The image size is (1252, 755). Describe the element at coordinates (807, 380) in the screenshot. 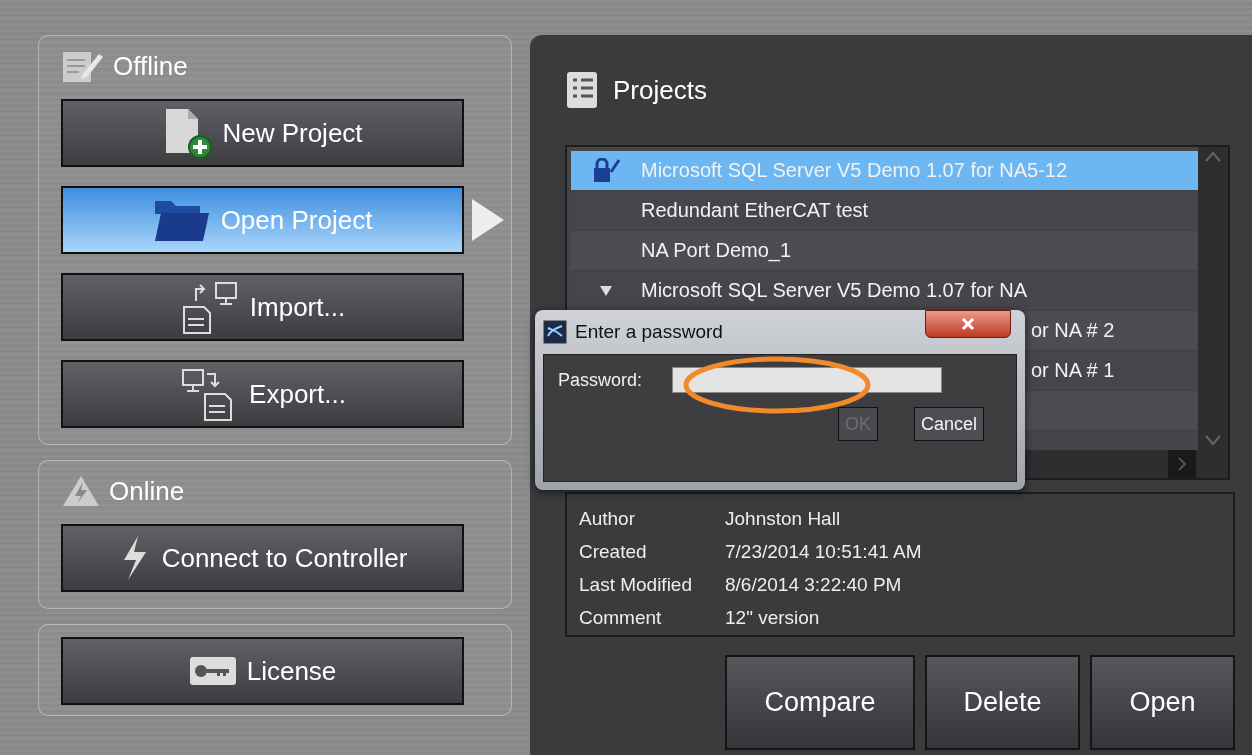

I see `password-field` at that location.